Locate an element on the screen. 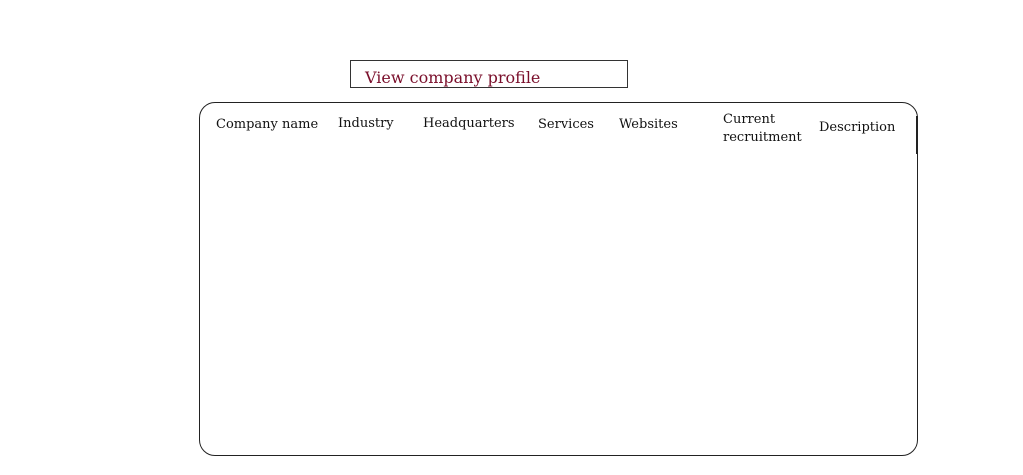 The height and width of the screenshot is (475, 1023). table-edge-mark is located at coordinates (917, 135).